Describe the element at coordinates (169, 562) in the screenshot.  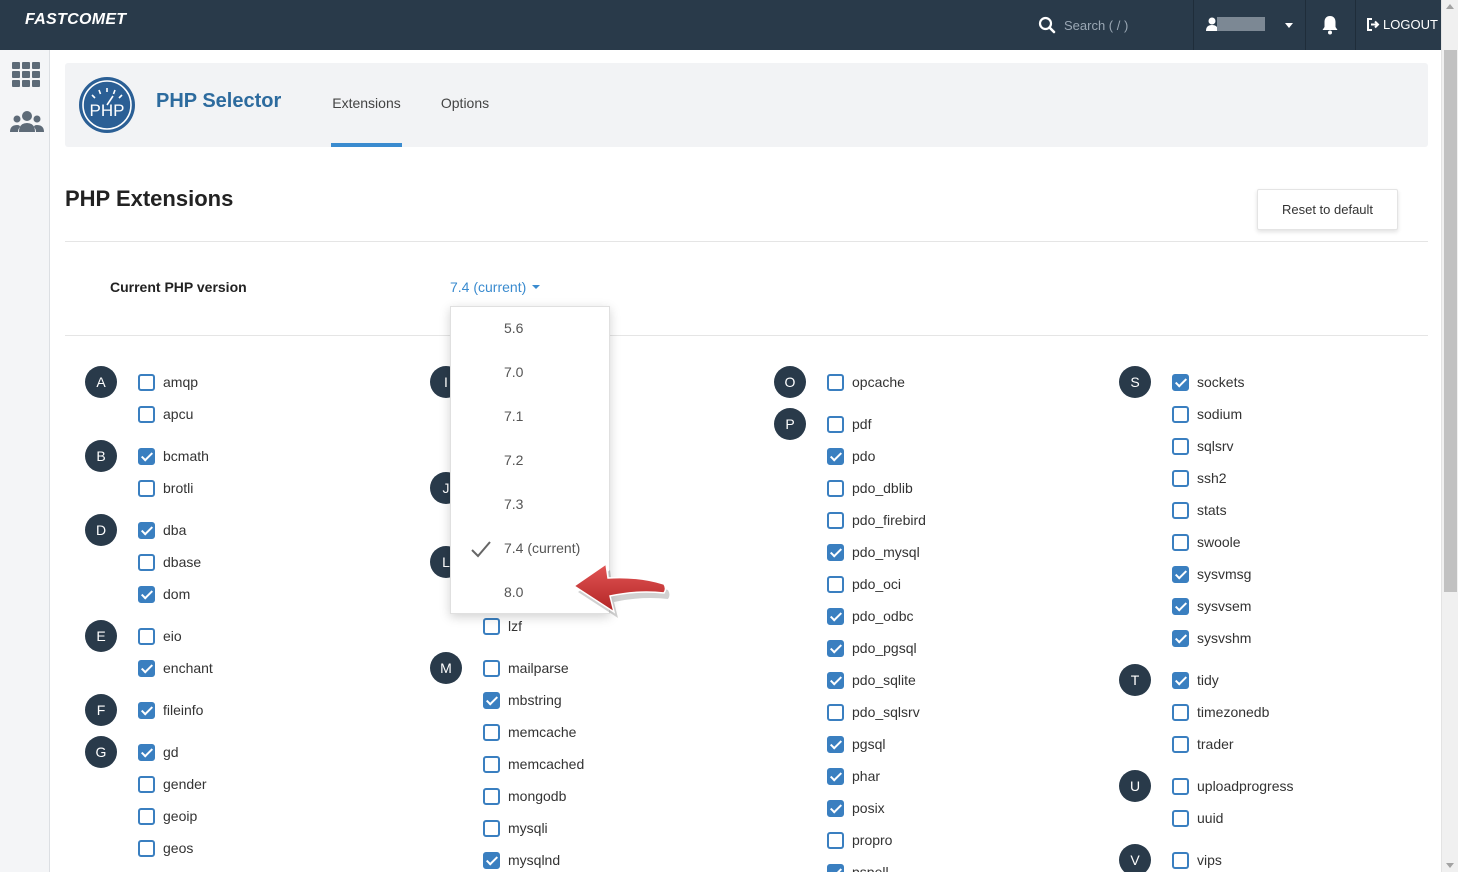
I see `extension-item-dbase: dbase` at that location.